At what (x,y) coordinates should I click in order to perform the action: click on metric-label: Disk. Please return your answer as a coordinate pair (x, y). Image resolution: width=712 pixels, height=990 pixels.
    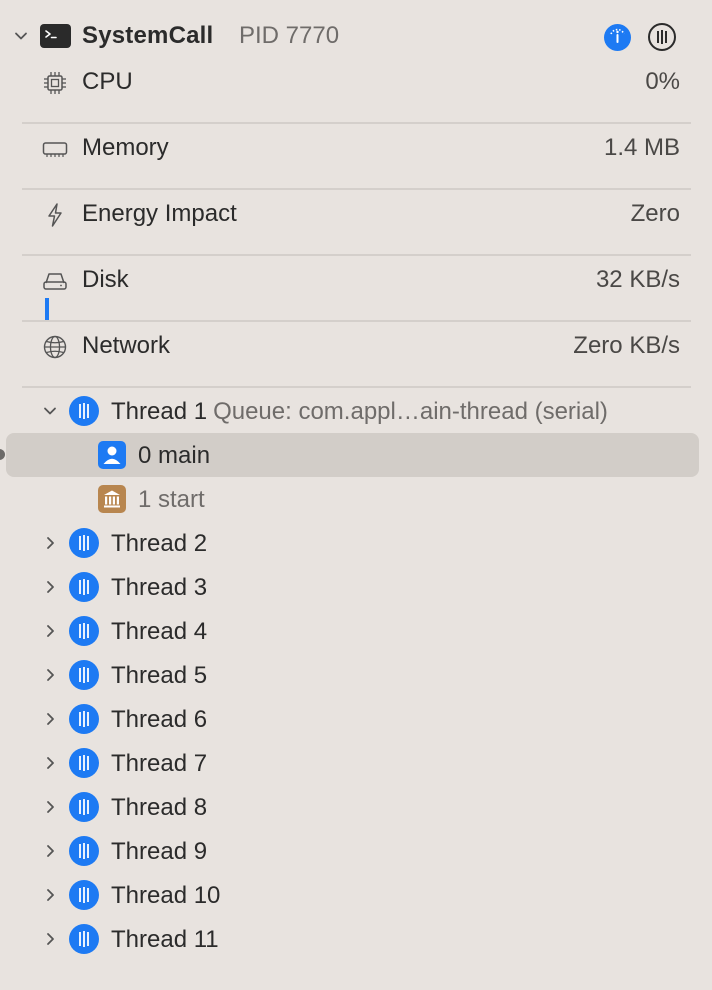
    Looking at the image, I should click on (105, 279).